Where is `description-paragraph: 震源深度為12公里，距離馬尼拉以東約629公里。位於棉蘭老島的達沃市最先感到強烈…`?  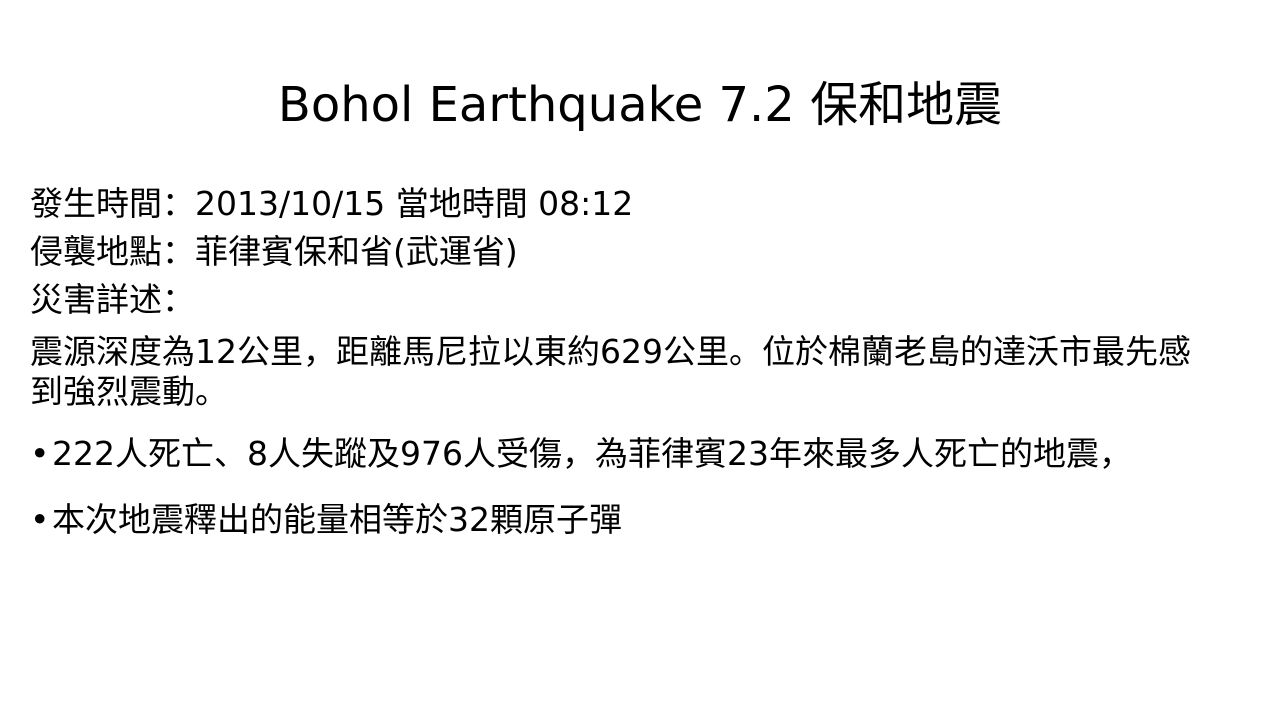 description-paragraph: 震源深度為12公里，距離馬尼拉以東約629公里。位於棉蘭老島的達沃市最先感到強烈… is located at coordinates (610, 371).